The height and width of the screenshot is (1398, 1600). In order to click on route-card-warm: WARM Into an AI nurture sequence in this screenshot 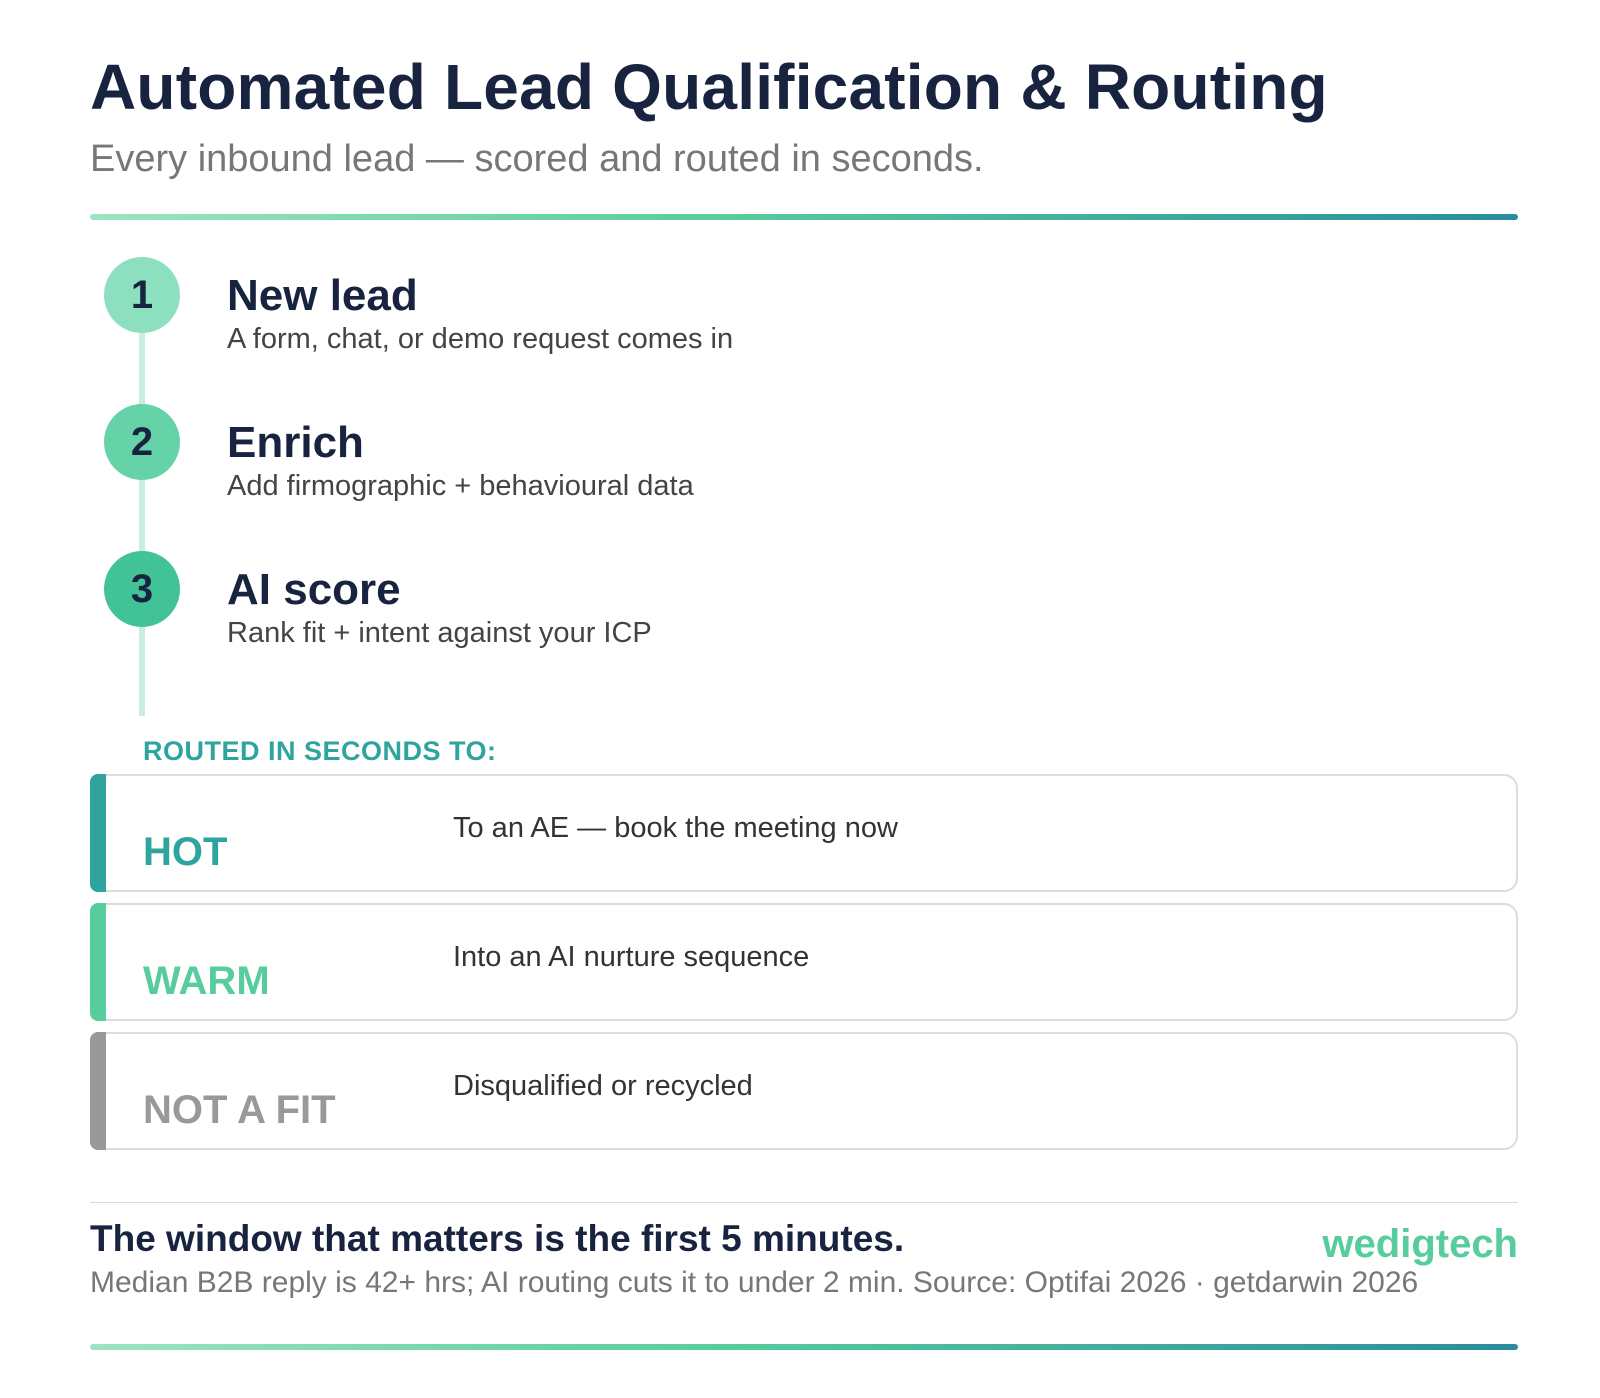, I will do `click(804, 962)`.